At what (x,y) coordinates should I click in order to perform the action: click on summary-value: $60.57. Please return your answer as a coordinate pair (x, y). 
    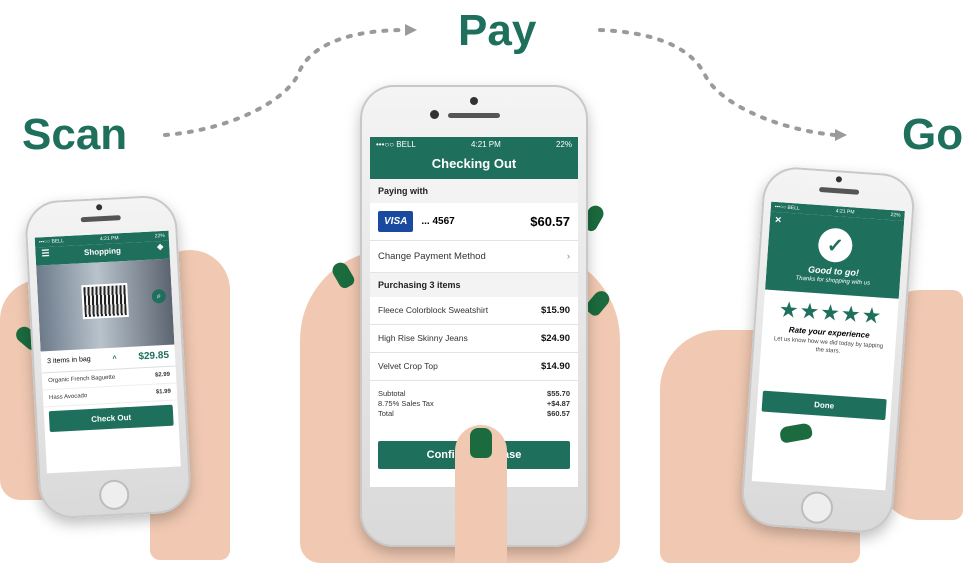
    Looking at the image, I should click on (558, 413).